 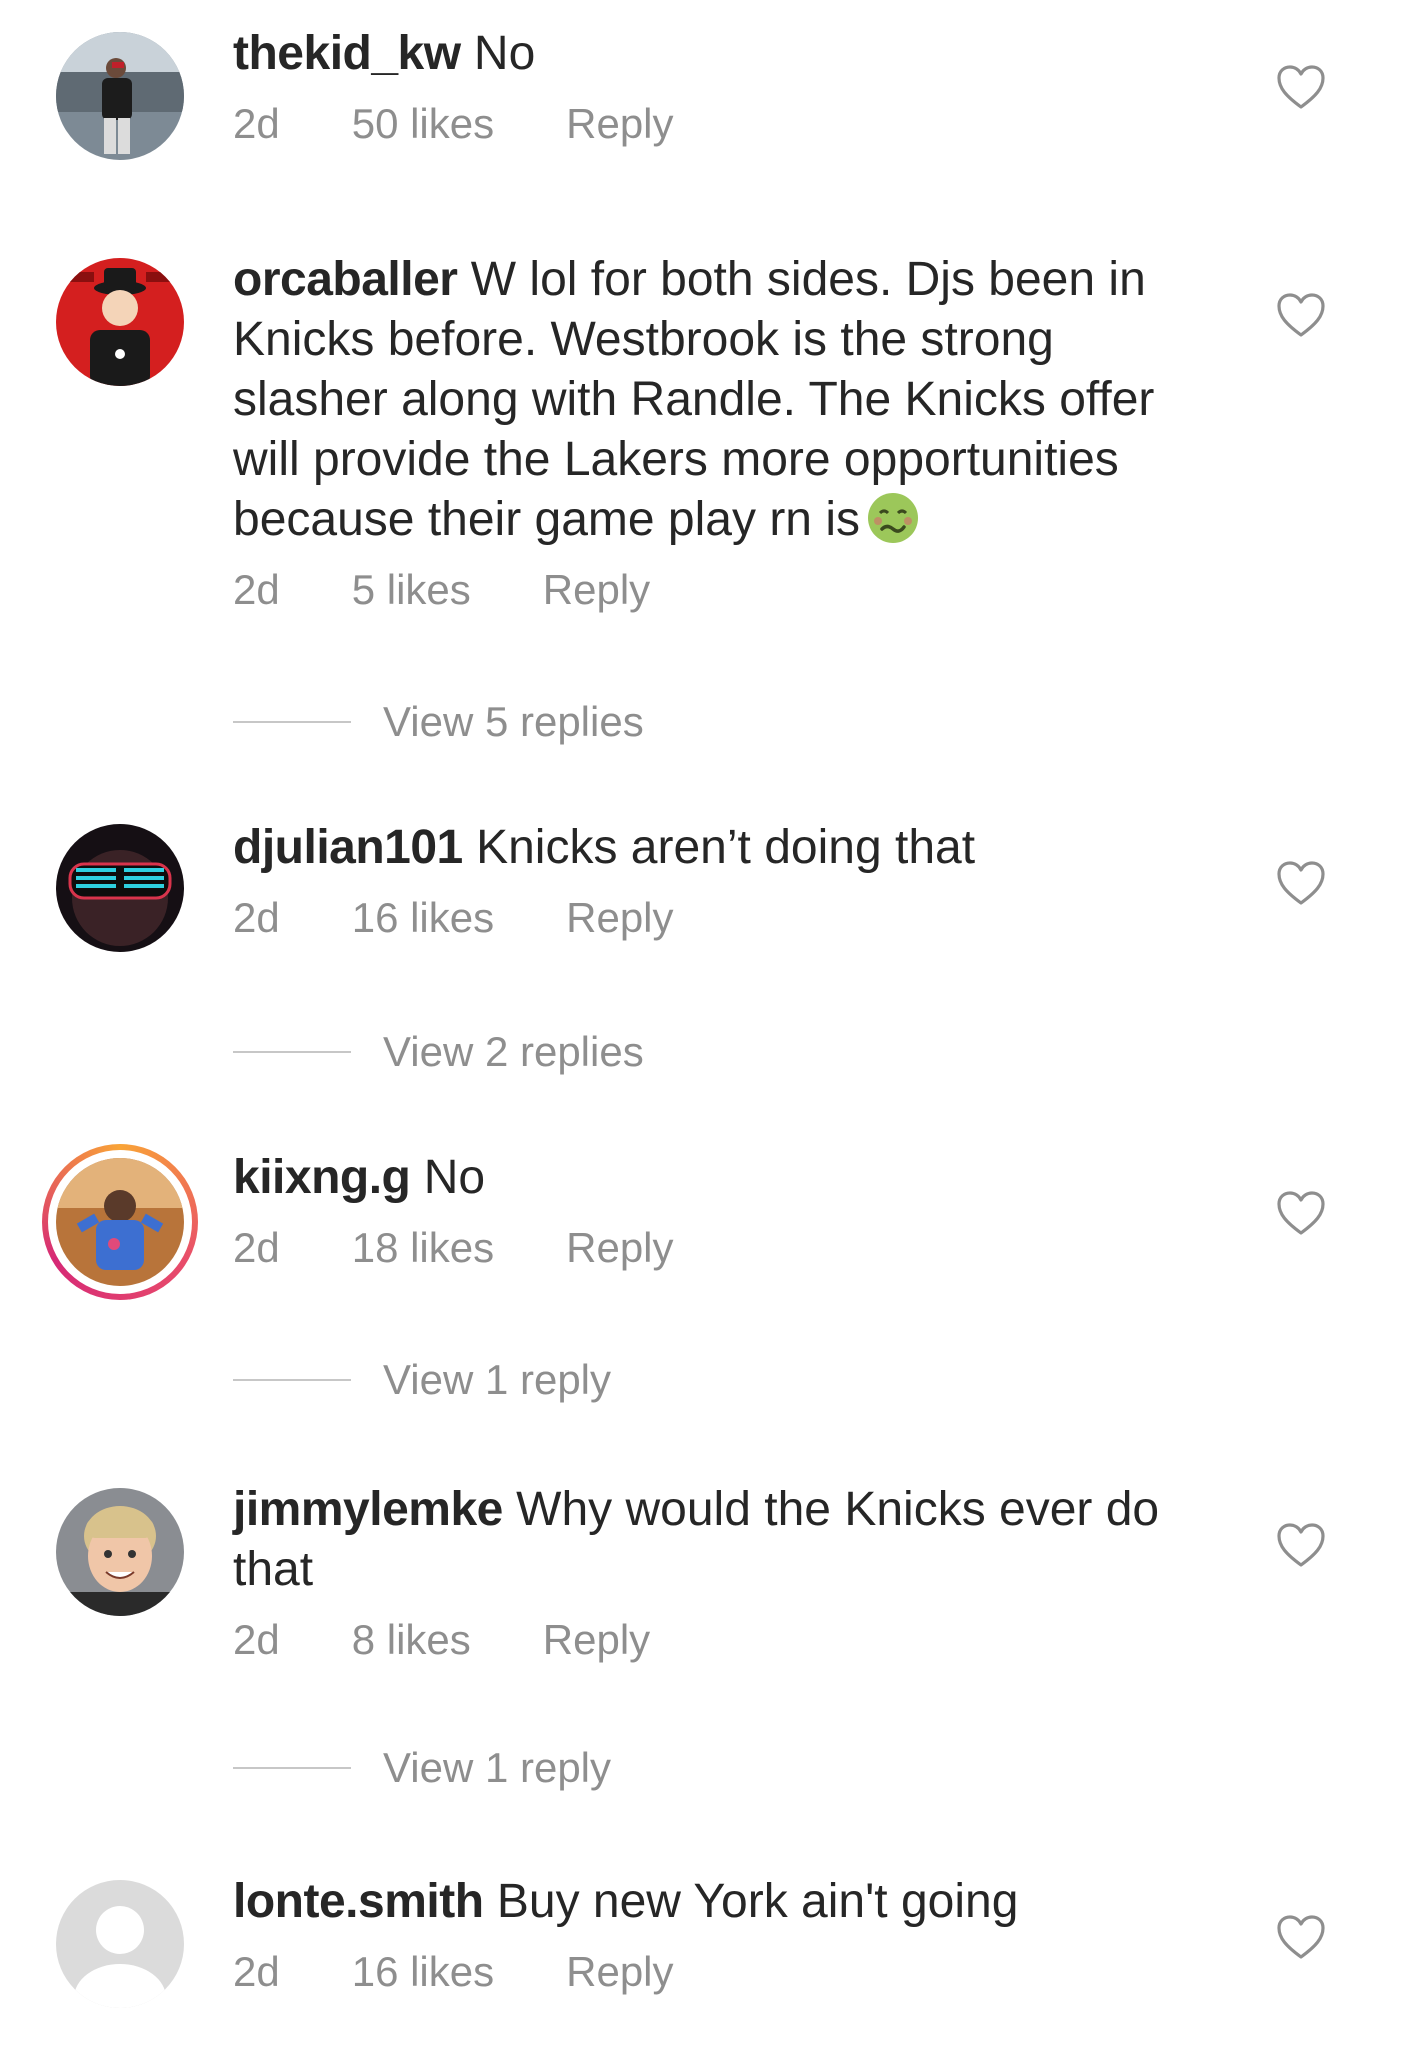 I want to click on comment-likes: 18 likes, so click(x=423, y=1248).